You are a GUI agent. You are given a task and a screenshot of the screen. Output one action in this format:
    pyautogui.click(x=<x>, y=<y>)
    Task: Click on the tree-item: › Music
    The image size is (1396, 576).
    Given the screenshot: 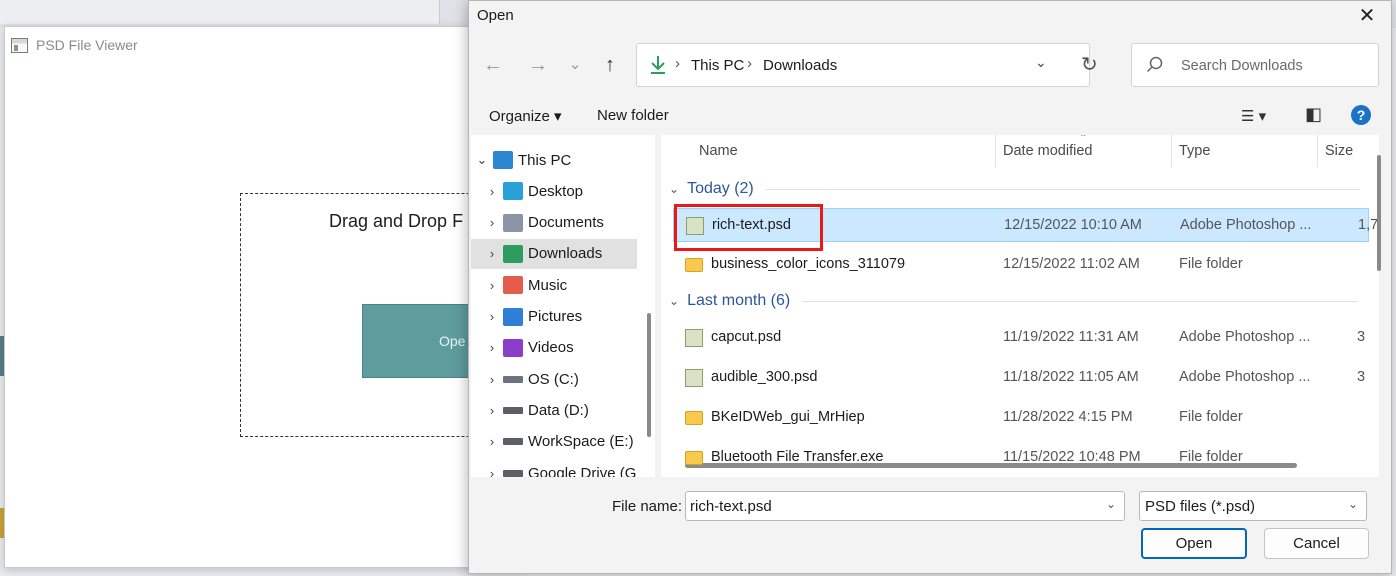 What is the action you would take?
    pyautogui.click(x=554, y=285)
    